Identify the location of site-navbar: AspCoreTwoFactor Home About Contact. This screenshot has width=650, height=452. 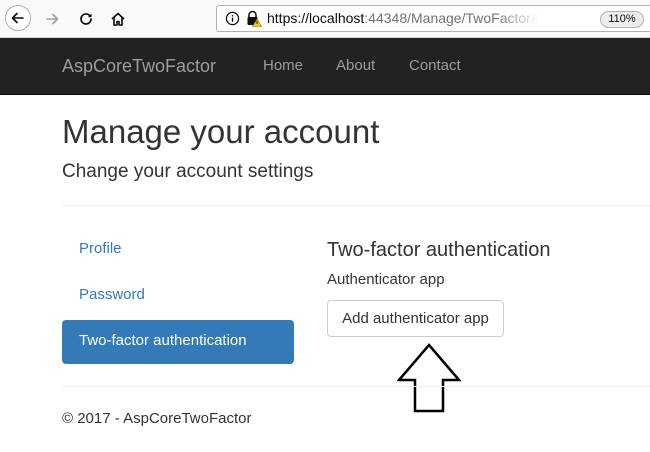
(325, 66).